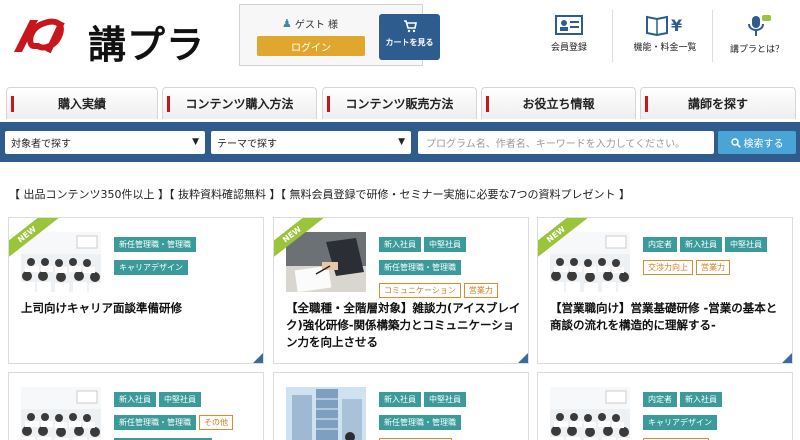 This screenshot has height=440, width=800. Describe the element at coordinates (668, 267) in the screenshot. I see `category-tag: 交渉力向上` at that location.